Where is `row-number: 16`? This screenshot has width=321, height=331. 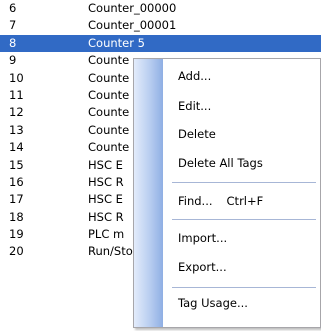
row-number: 16 is located at coordinates (16, 181).